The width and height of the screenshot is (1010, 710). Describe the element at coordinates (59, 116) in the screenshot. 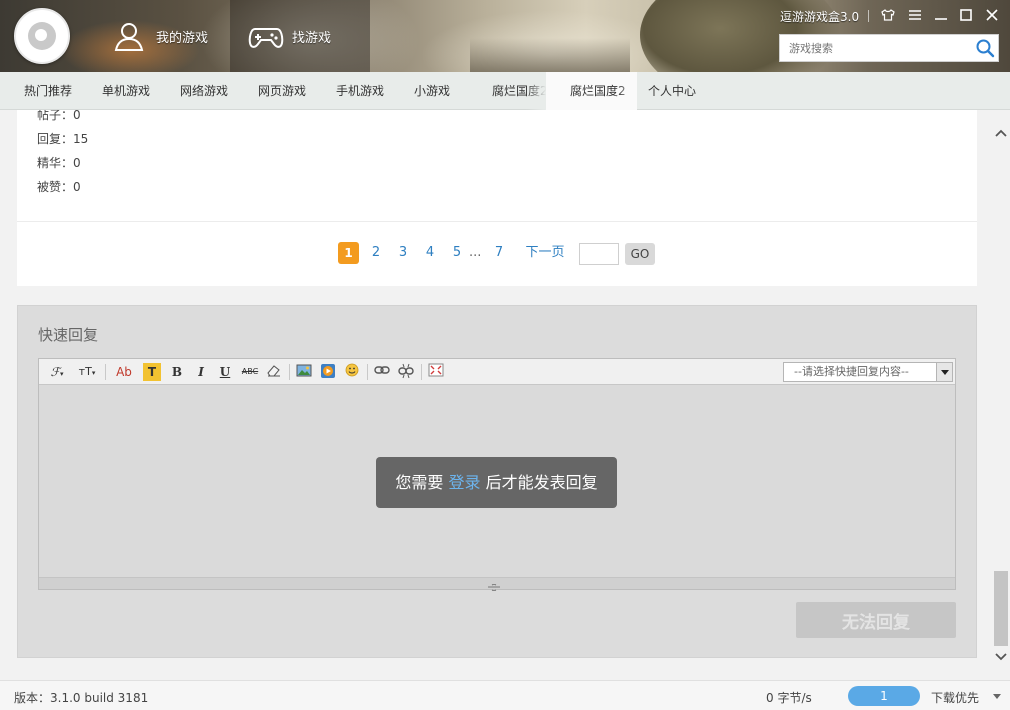

I see `stat-posts: 帖子：0` at that location.